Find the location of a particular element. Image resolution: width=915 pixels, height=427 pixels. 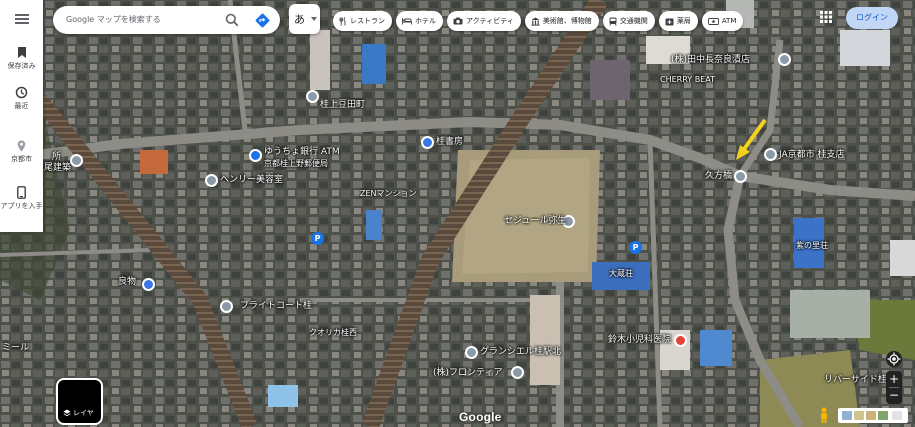

input-language-toggle: あ is located at coordinates (304, 19).